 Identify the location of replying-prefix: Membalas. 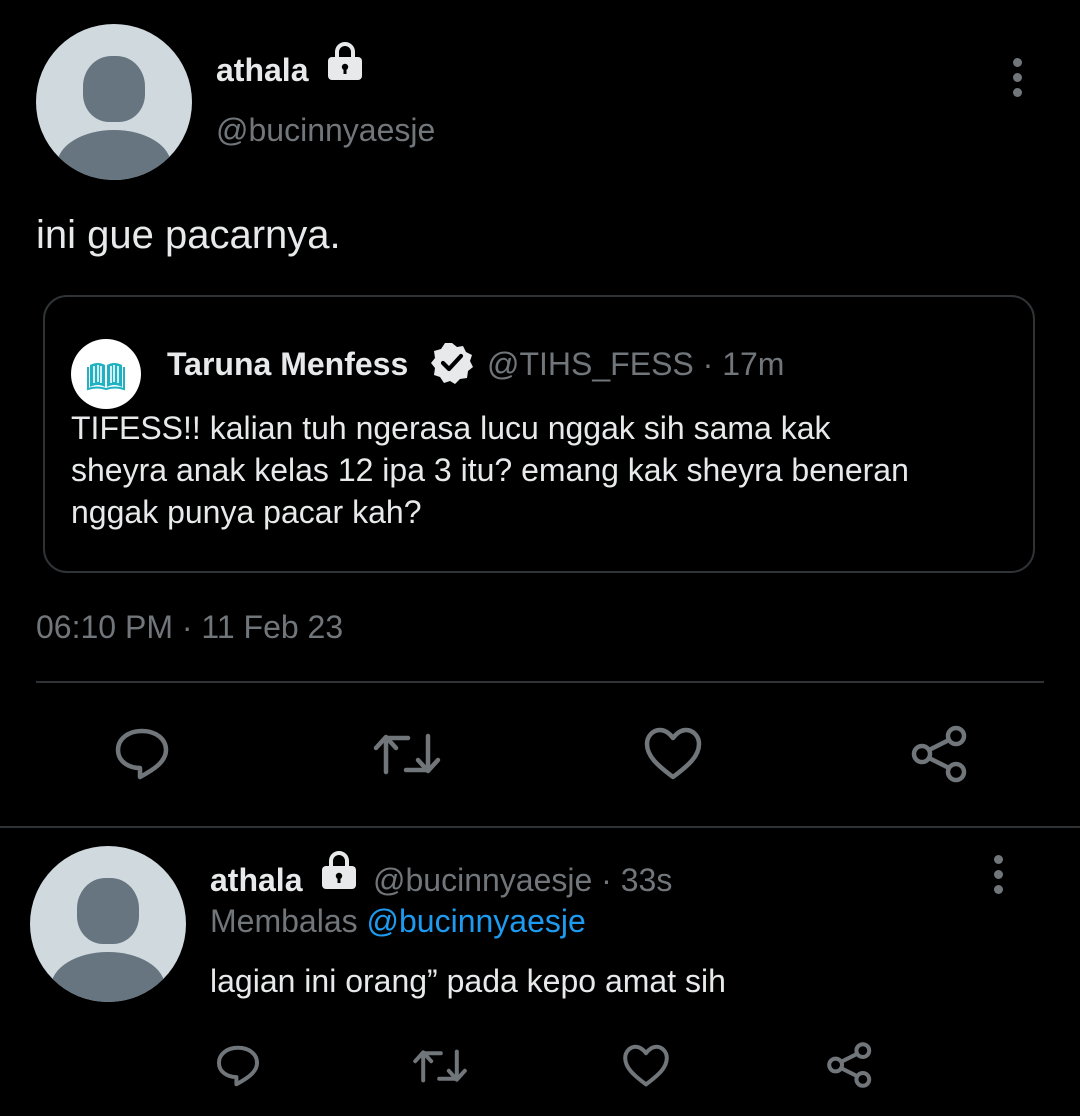
(284, 921).